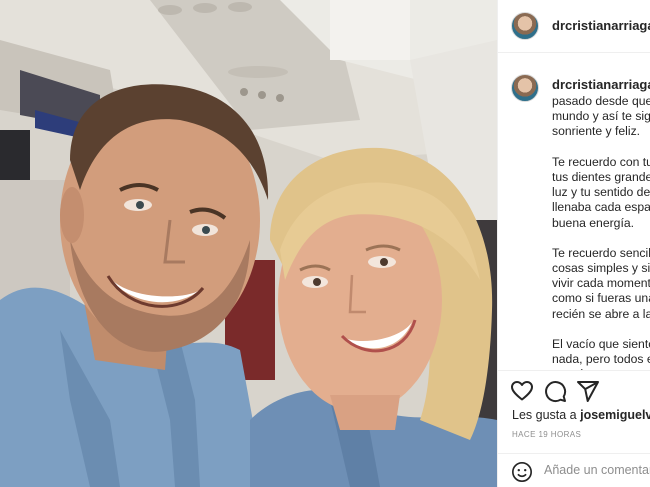  I want to click on heart-icon, so click(522, 391).